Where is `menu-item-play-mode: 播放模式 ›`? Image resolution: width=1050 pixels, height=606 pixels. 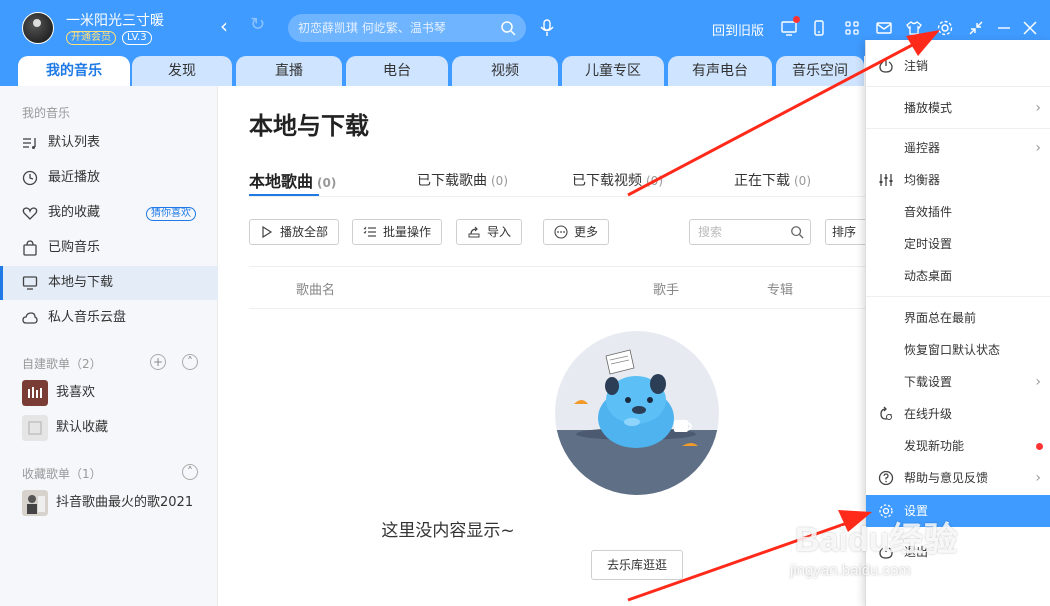 menu-item-play-mode: 播放模式 › is located at coordinates (958, 108).